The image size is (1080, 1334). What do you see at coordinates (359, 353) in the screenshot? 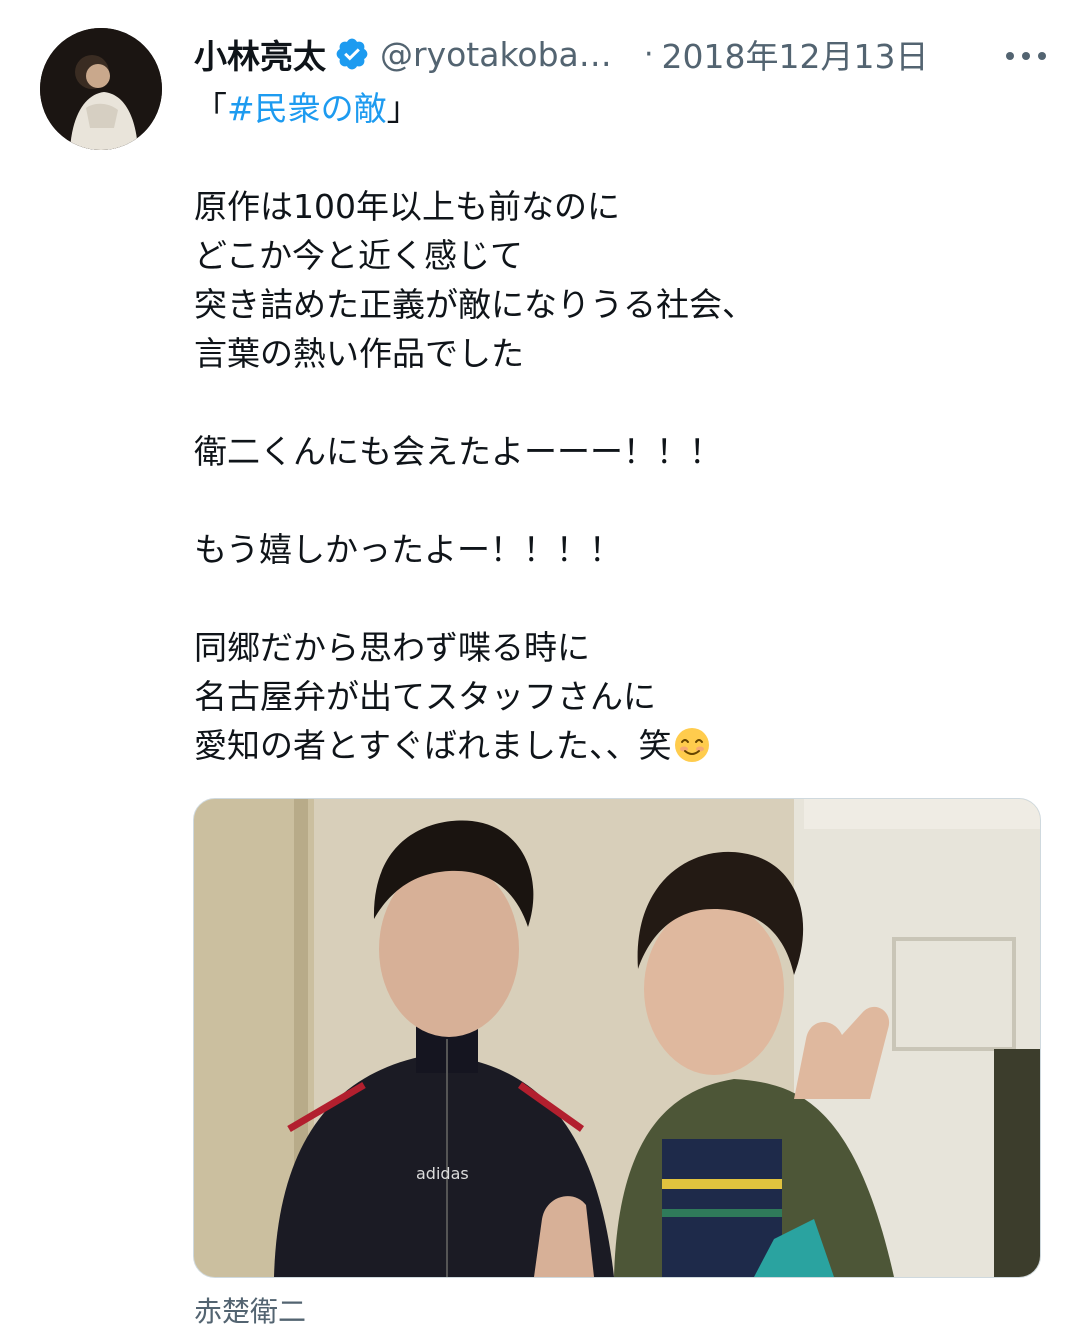
I see `text-line: 言葉の熱い作品でした` at bounding box center [359, 353].